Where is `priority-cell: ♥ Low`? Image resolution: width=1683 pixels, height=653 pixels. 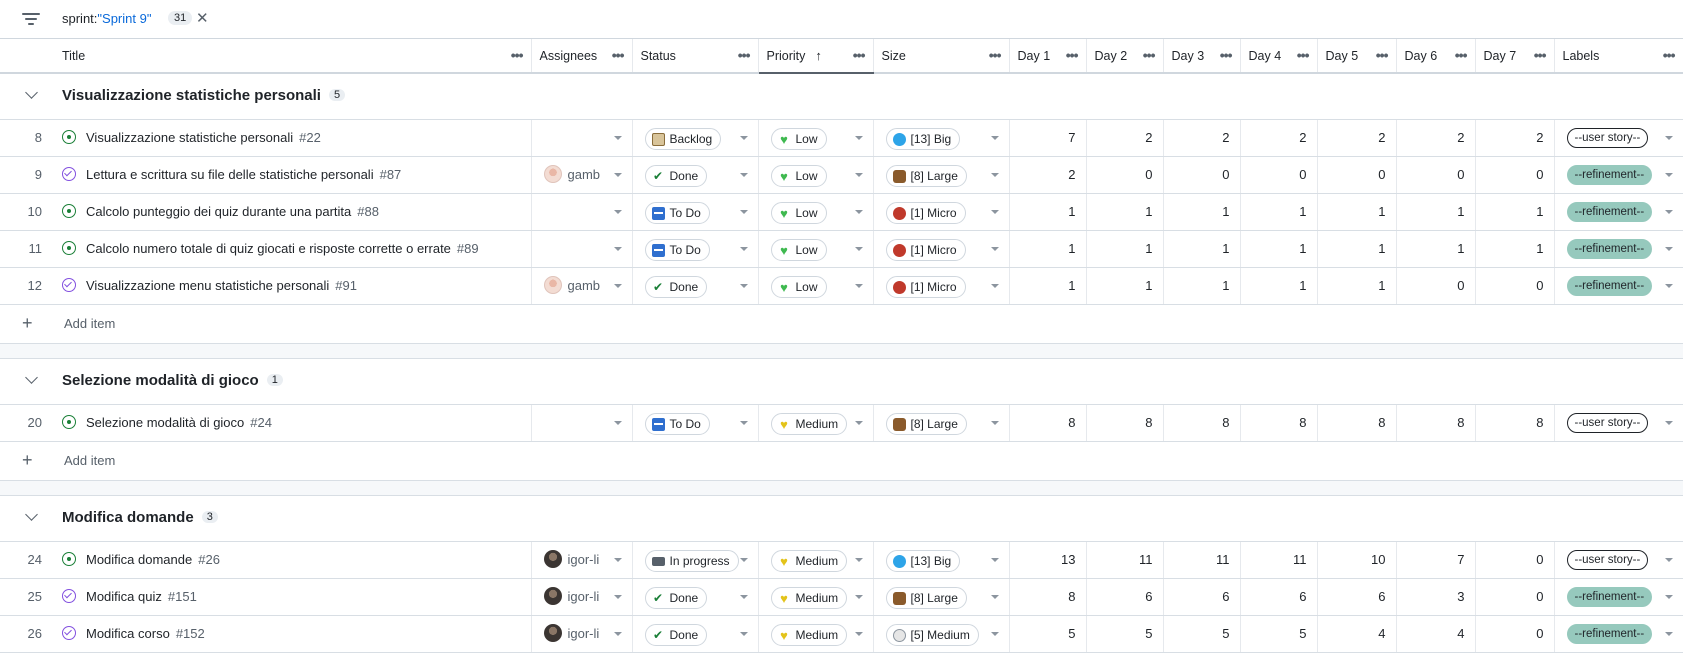
priority-cell: ♥ Low is located at coordinates (816, 249).